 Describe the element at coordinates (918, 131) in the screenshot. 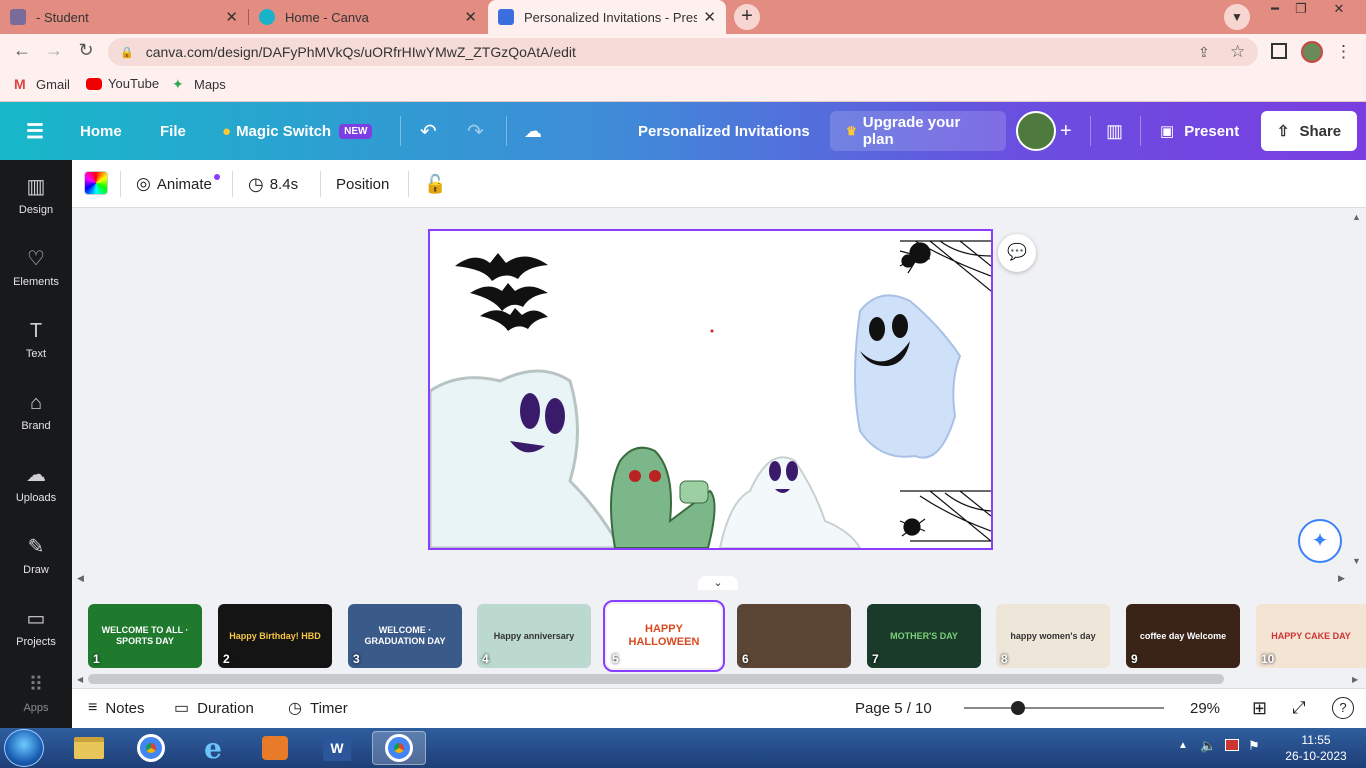

I see `upgrade-plan-button: ♛ Upgrade your plan` at that location.